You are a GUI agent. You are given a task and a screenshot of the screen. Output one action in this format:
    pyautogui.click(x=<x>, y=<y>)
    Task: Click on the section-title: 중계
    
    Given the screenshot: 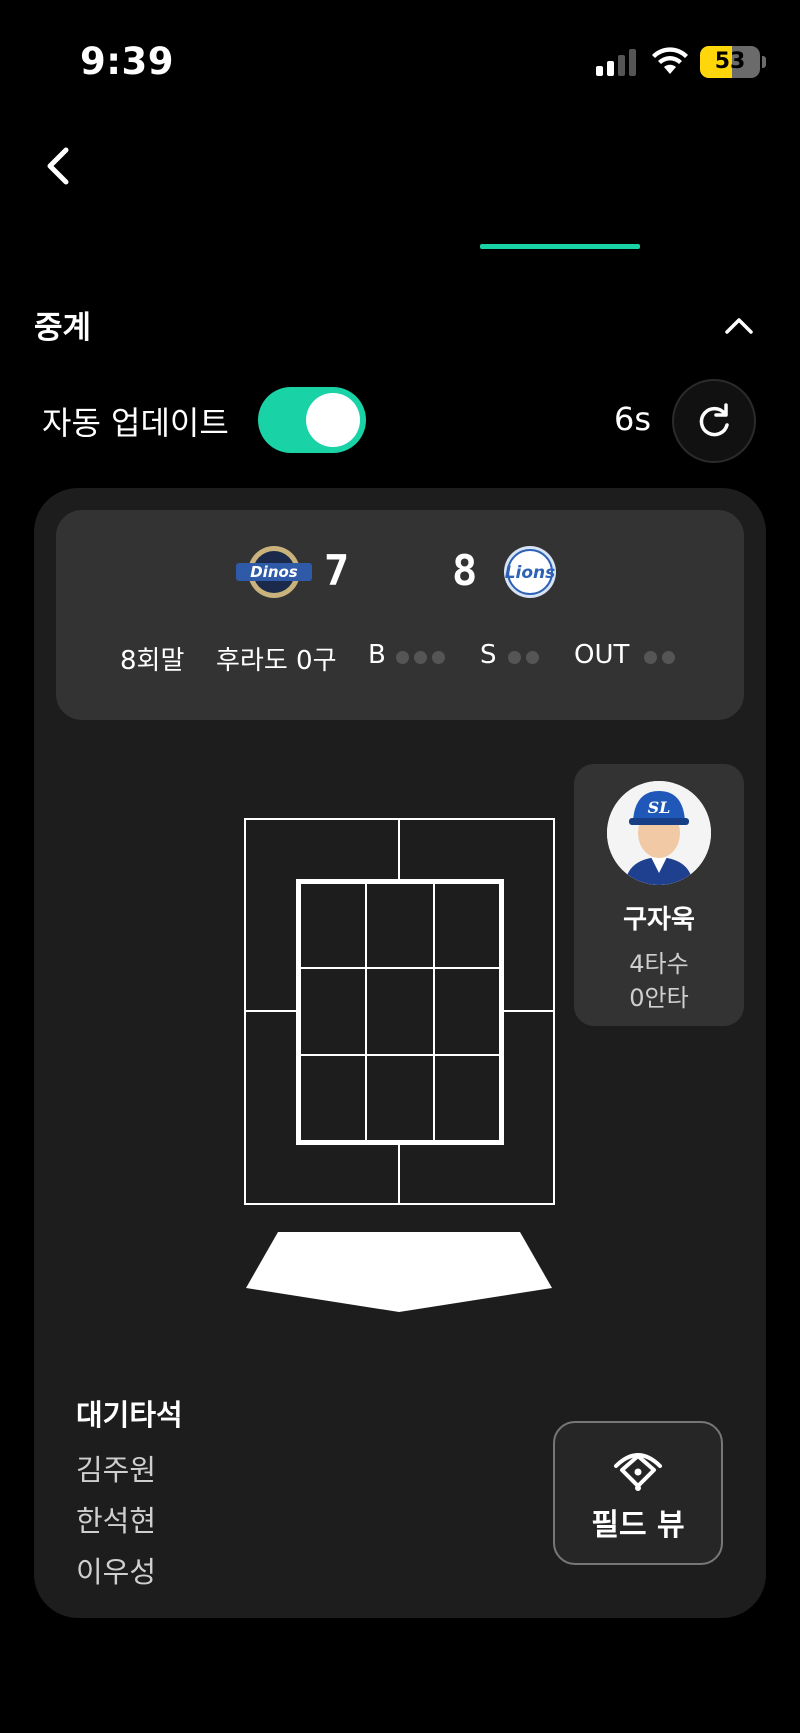 What is the action you would take?
    pyautogui.click(x=63, y=328)
    